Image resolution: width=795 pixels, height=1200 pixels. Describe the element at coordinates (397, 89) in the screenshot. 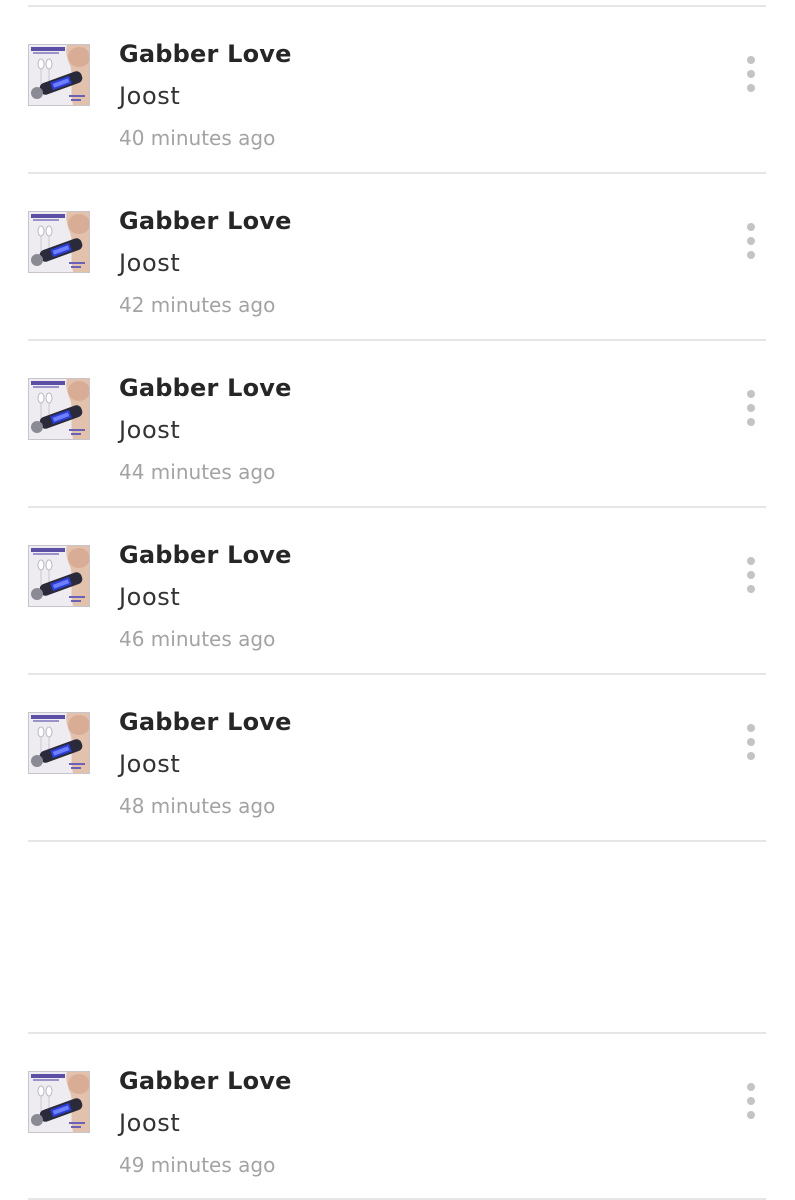

I see `track-list-item: Gabber Love Joost 40 minutes ago` at that location.